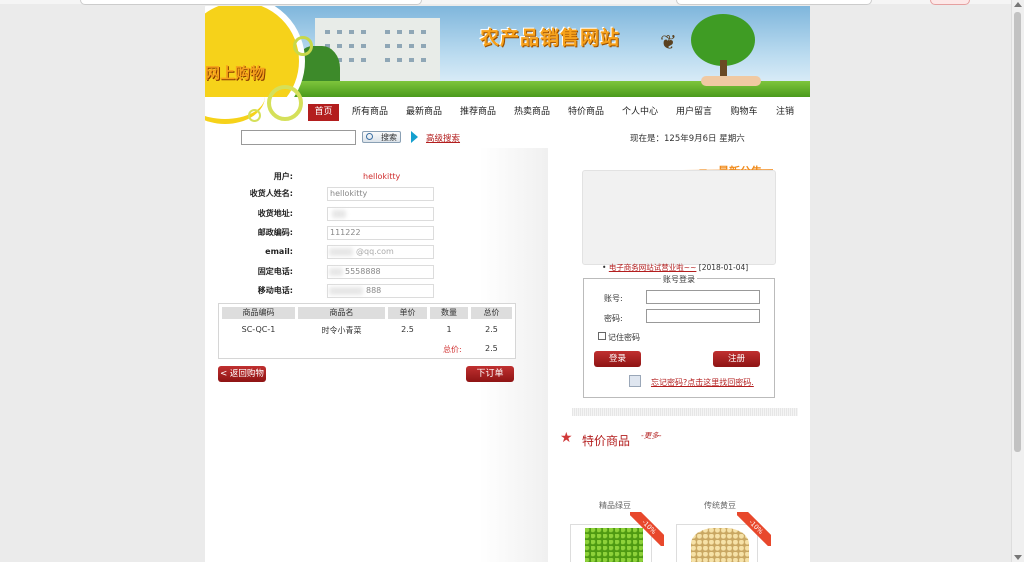 Image resolution: width=1024 pixels, height=562 pixels. What do you see at coordinates (615, 505) in the screenshot?
I see `product-name: 精品绿豆` at bounding box center [615, 505].